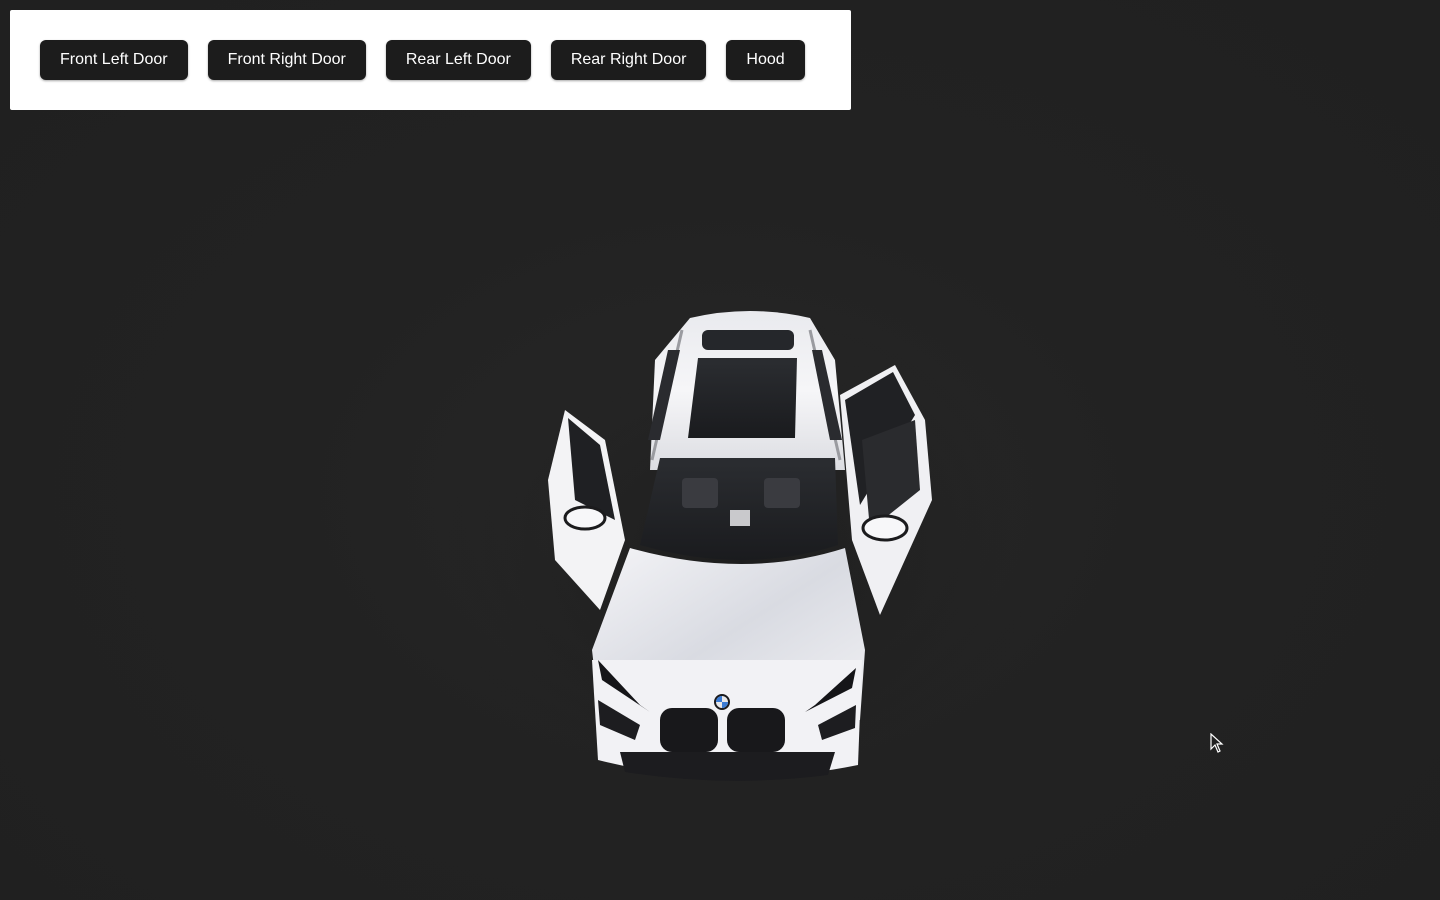 This screenshot has width=1440, height=900. I want to click on windshield, so click(739, 509).